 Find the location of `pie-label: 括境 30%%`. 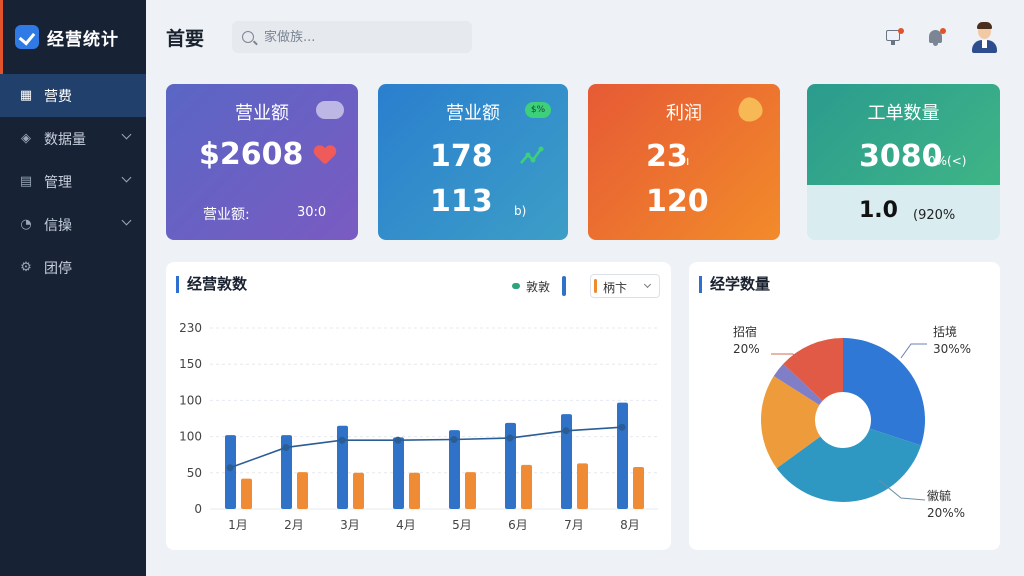

pie-label: 括境 30%% is located at coordinates (952, 341).